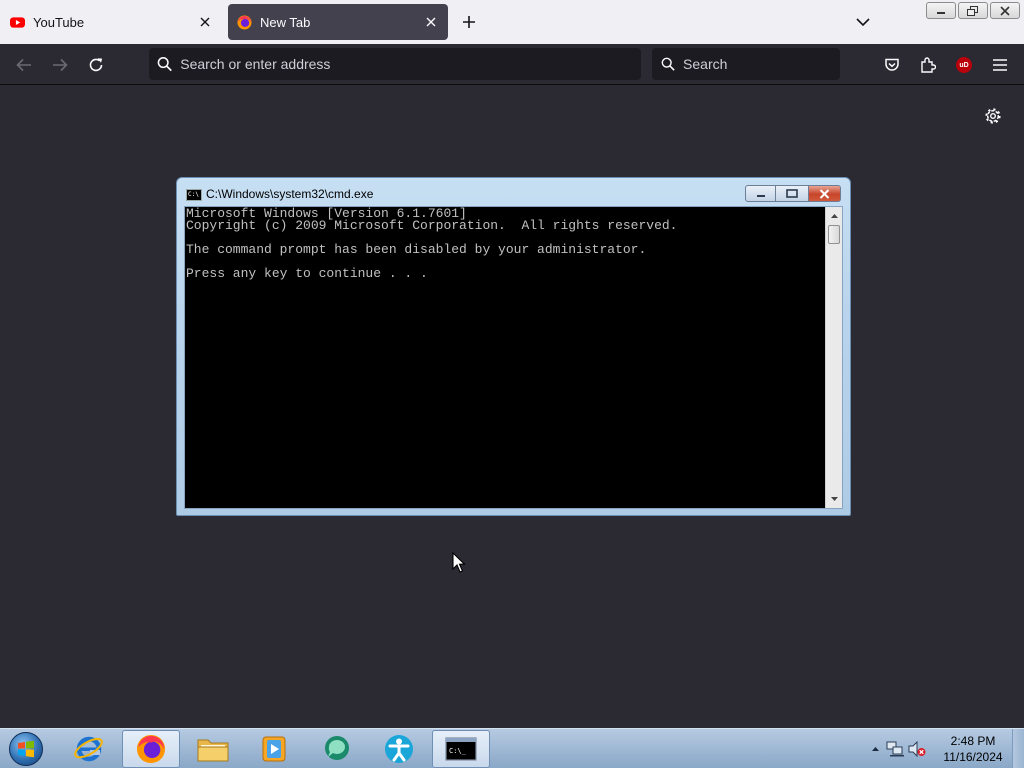  Describe the element at coordinates (1018, 748) in the screenshot. I see `show-desktop-button` at that location.